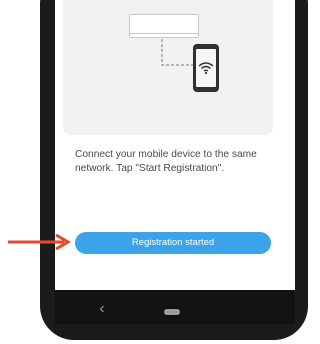 This screenshot has width=320, height=344. I want to click on arrow-pointer-icon, so click(39, 242).